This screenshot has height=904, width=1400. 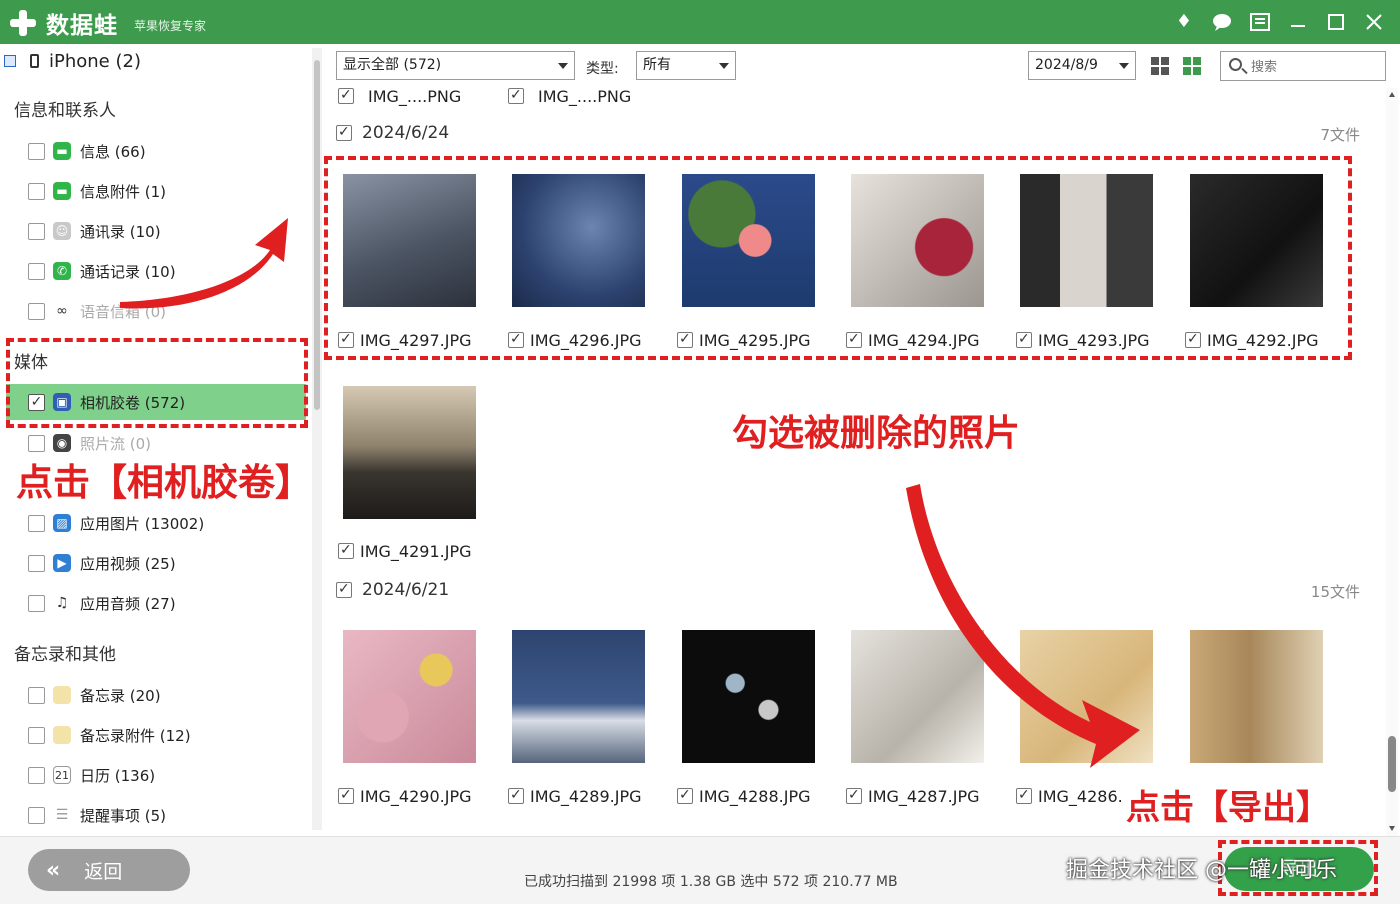 I want to click on back-button: « 返回, so click(x=109, y=870).